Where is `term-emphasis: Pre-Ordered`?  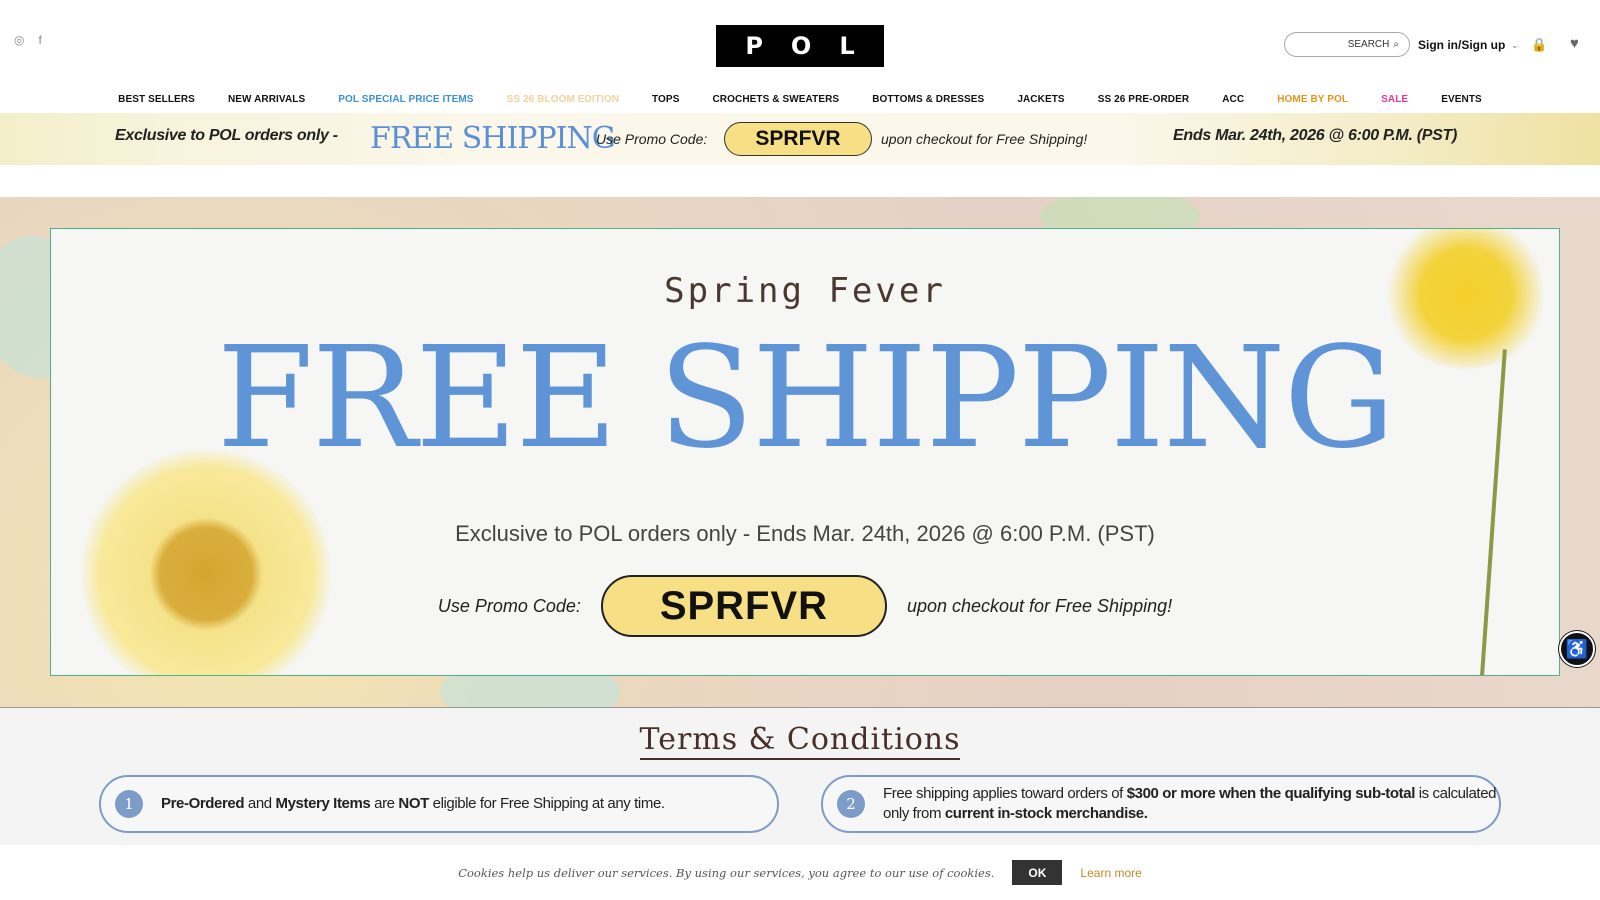
term-emphasis: Pre-Ordered is located at coordinates (203, 803).